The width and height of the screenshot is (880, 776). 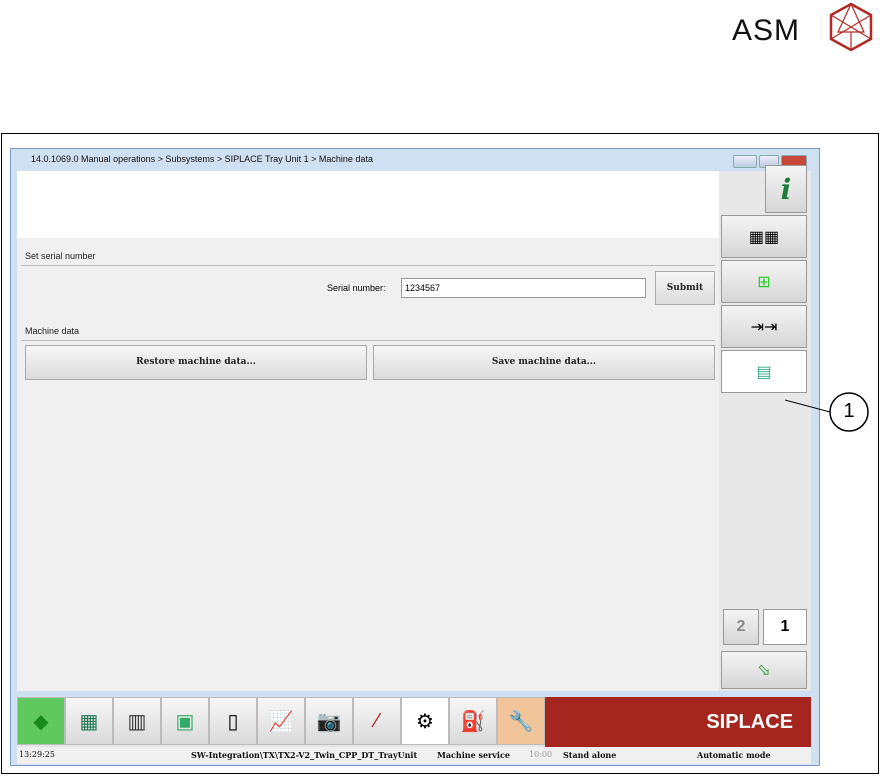 I want to click on bottom-toolbar: ◆ ▦ ▥ ▣ ▯ 📈 📷 ⁄ ⚙ ⛽ 🔧 SIPLACE, so click(x=414, y=722).